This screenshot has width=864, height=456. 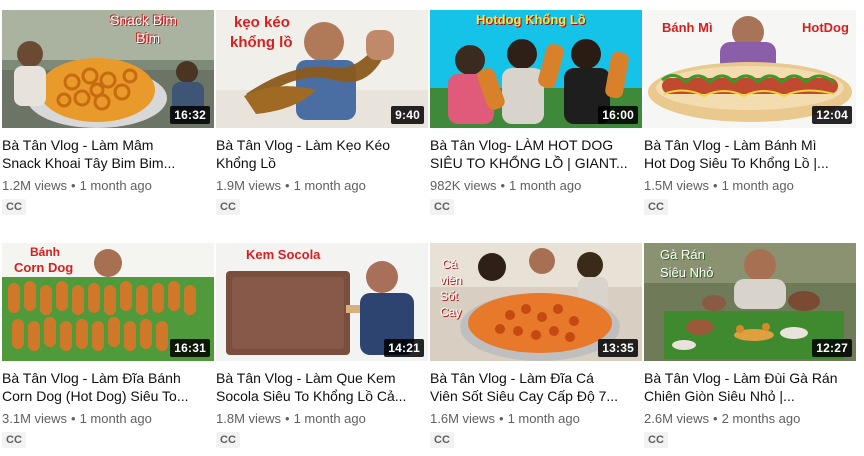 What do you see at coordinates (451, 280) in the screenshot?
I see `thumbnail-caption: viên` at bounding box center [451, 280].